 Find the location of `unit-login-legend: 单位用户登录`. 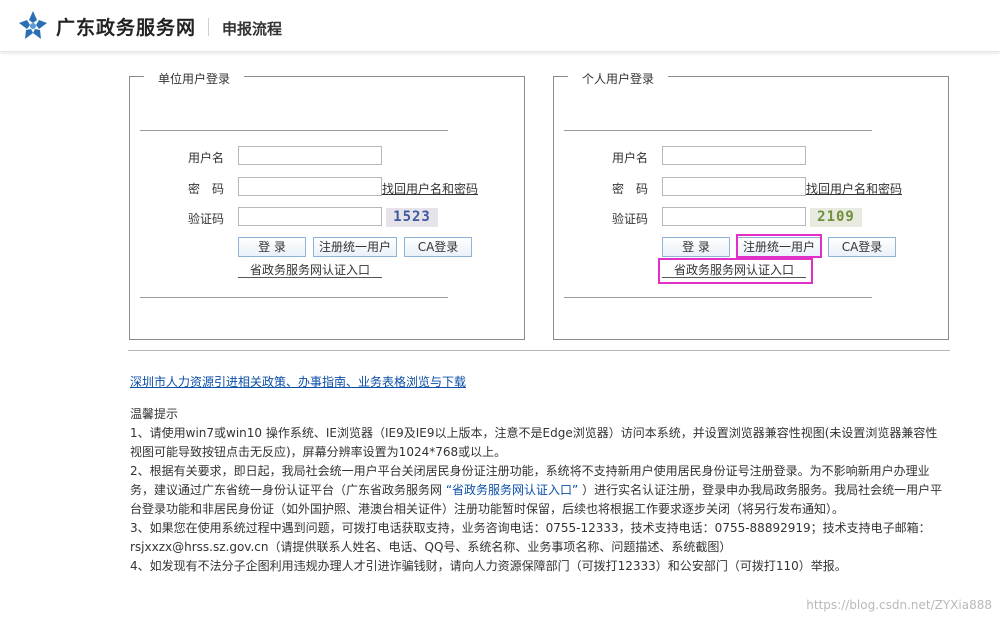

unit-login-legend: 单位用户登录 is located at coordinates (194, 78).